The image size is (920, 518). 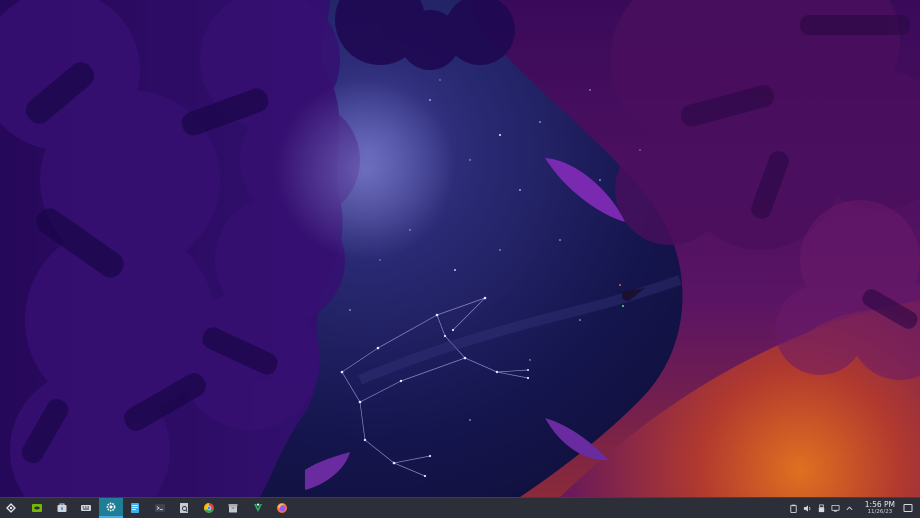 I want to click on task-firefox, so click(x=282, y=508).